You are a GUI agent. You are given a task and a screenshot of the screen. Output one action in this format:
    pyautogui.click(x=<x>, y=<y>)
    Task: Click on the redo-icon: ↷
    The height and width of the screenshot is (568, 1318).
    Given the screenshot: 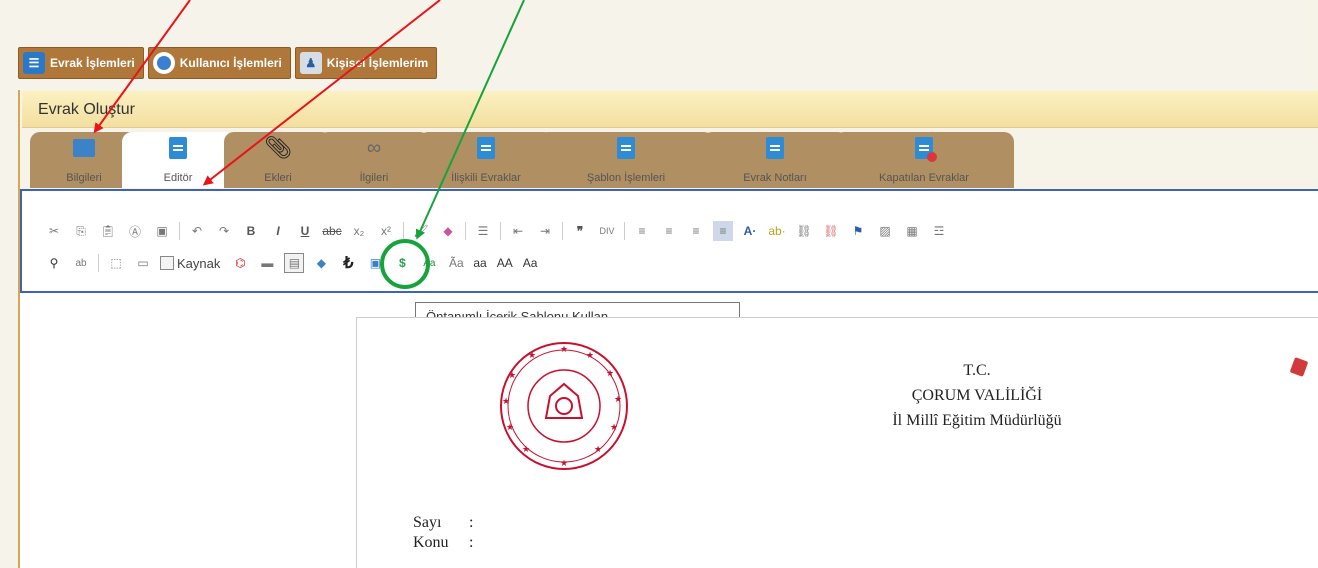 What is the action you would take?
    pyautogui.click(x=224, y=231)
    